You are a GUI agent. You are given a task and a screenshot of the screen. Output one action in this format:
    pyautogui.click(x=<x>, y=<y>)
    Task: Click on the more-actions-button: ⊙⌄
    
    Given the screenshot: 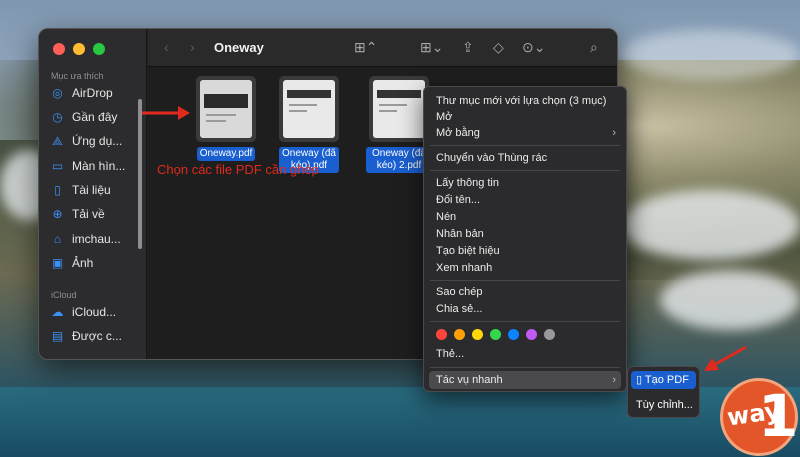 What is the action you would take?
    pyautogui.click(x=533, y=47)
    